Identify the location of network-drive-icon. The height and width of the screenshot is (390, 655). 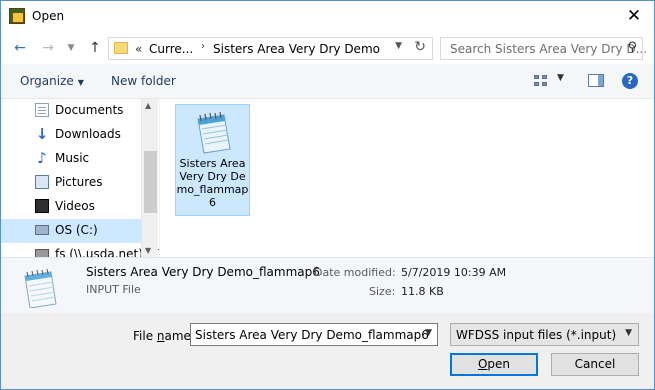
(42, 253).